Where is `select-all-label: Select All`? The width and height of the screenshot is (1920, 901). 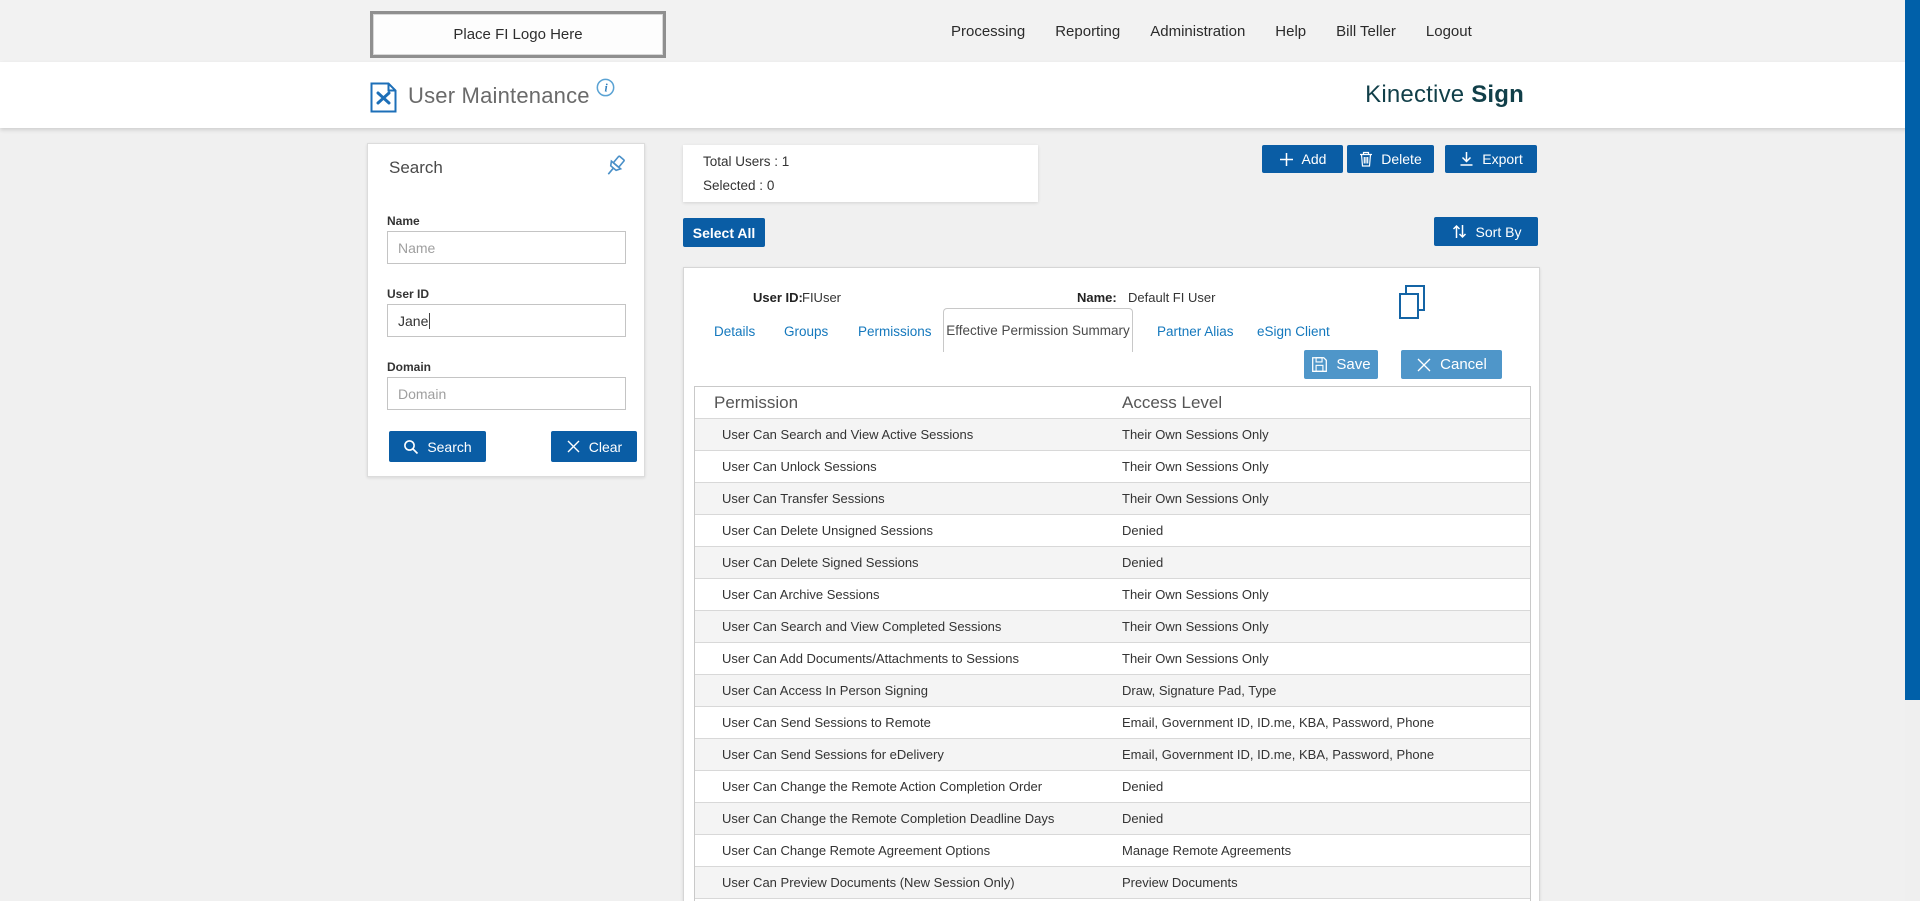 select-all-label: Select All is located at coordinates (724, 232).